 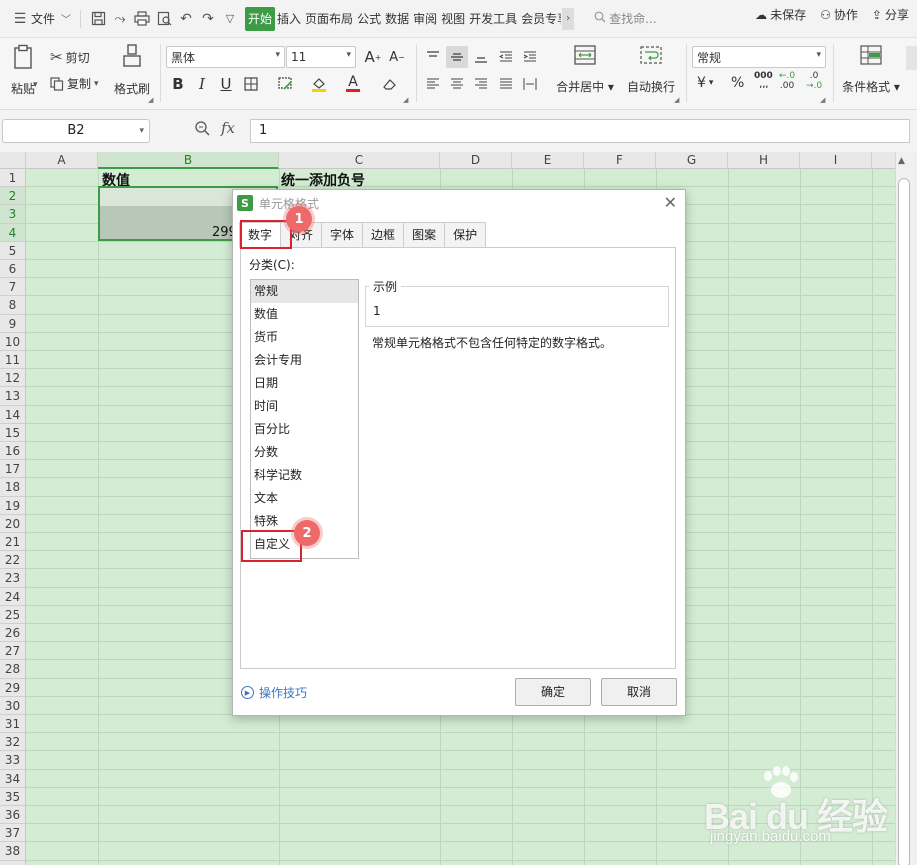 I want to click on row-header-37: 37, so click(x=13, y=833).